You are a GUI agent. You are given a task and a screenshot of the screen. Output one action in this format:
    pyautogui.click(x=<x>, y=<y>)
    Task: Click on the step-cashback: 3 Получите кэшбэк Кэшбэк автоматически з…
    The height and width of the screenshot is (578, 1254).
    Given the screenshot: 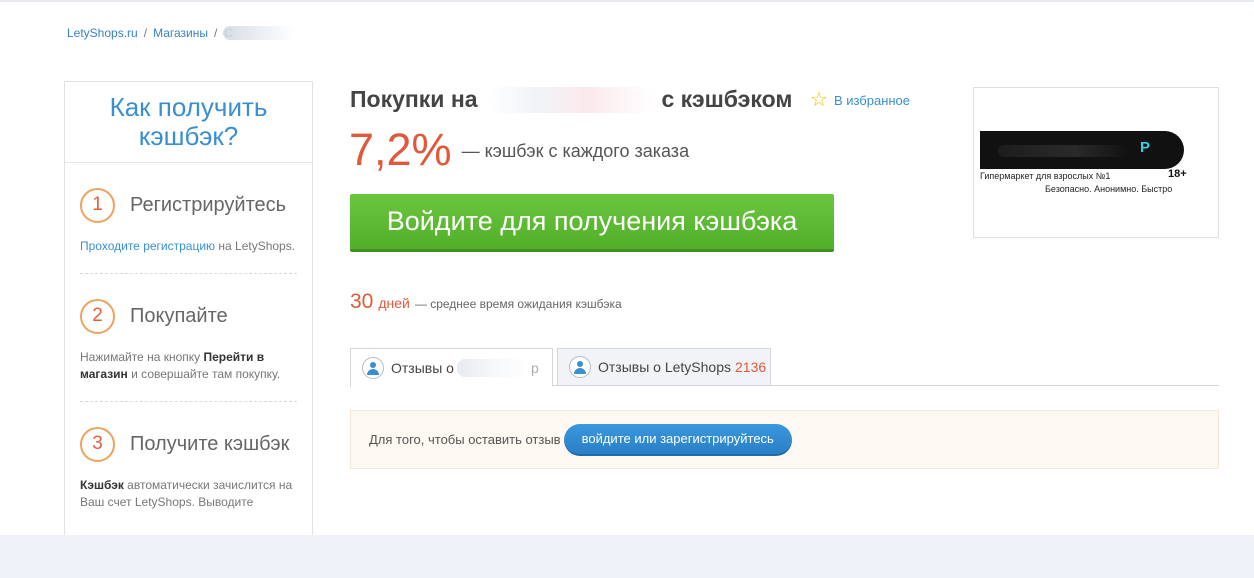 What is the action you would take?
    pyautogui.click(x=188, y=465)
    